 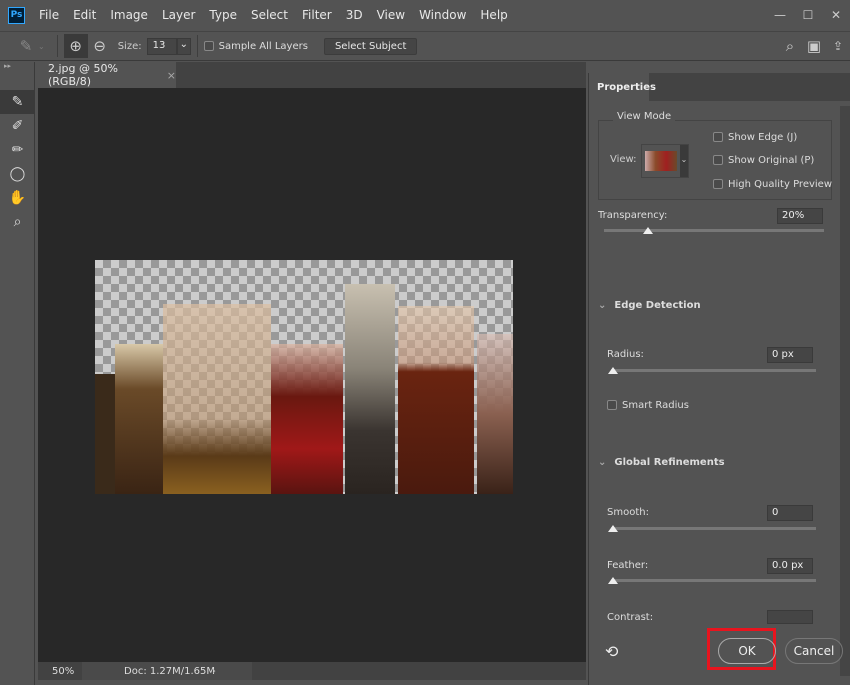 I want to click on radius-input: 0 px, so click(x=790, y=355).